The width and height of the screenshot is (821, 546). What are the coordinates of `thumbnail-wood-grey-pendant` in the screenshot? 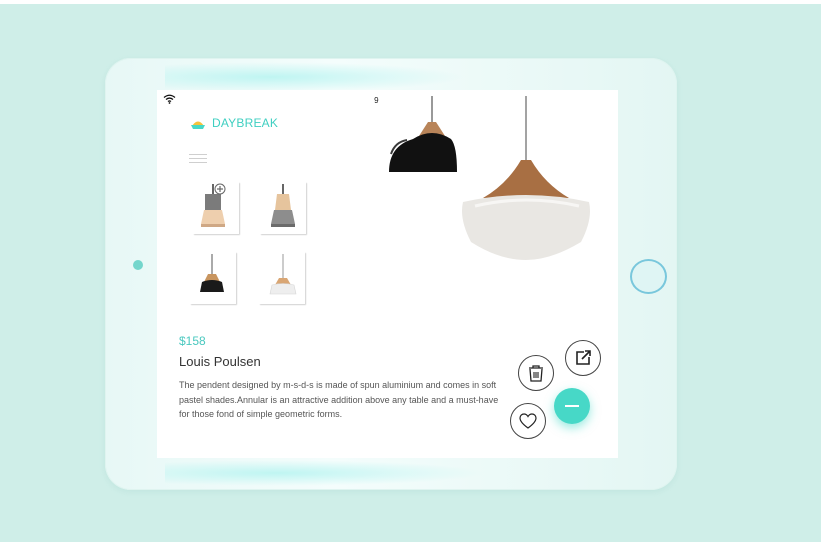 It's located at (283, 208).